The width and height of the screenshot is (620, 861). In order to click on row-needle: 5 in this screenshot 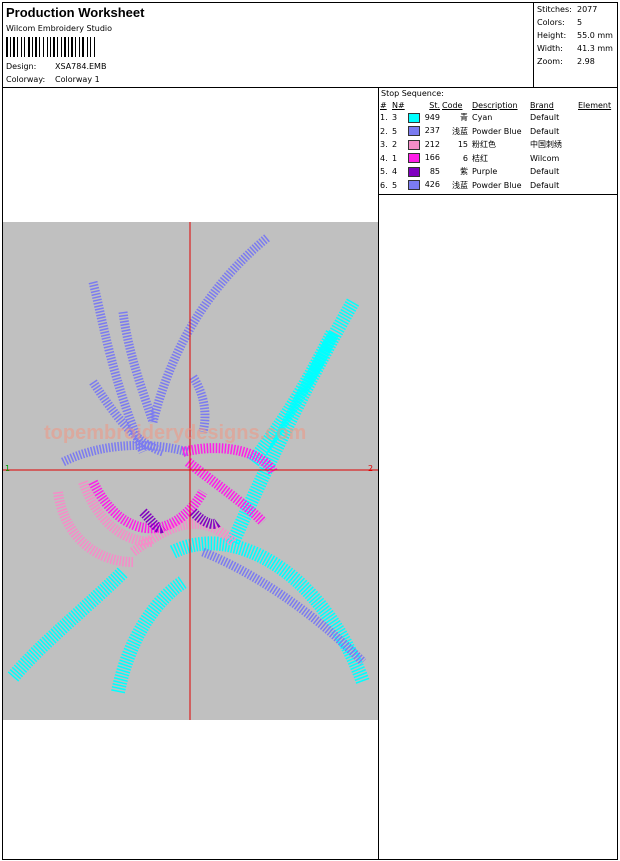, I will do `click(395, 131)`.